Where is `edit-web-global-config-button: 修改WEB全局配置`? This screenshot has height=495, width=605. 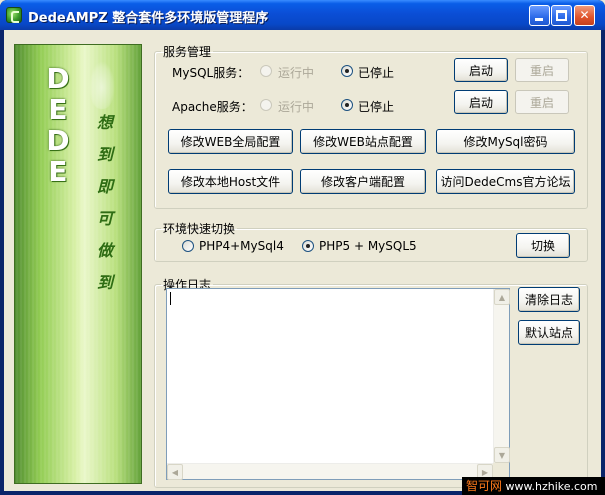 edit-web-global-config-button: 修改WEB全局配置 is located at coordinates (230, 141).